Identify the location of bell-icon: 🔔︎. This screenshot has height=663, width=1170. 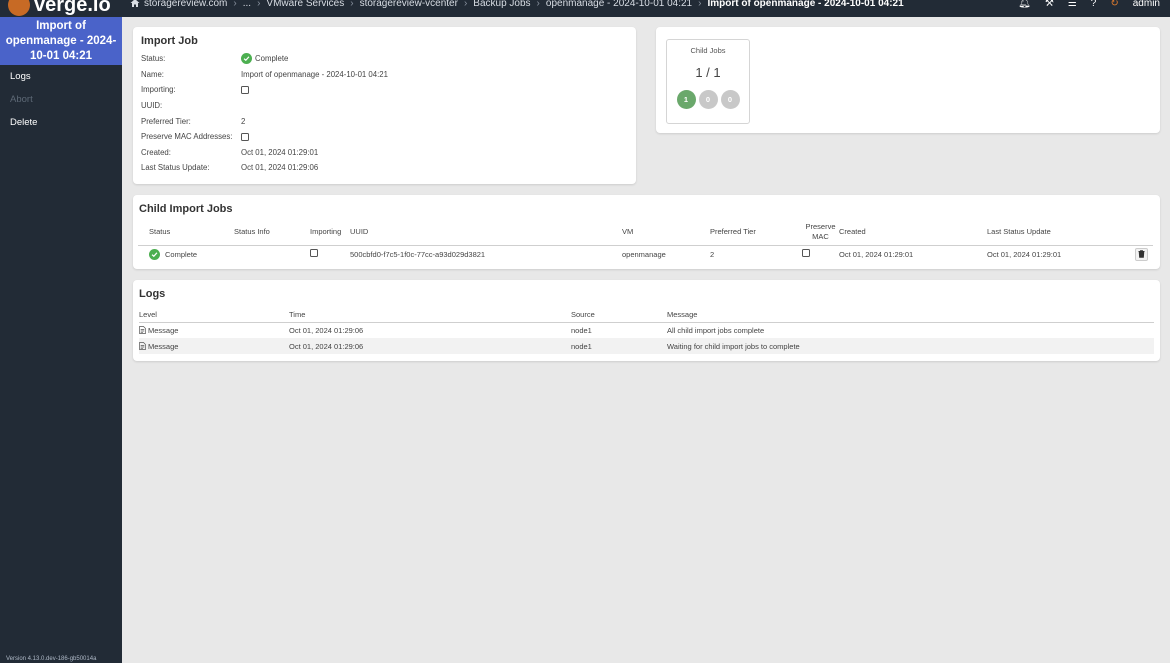
(1024, 4).